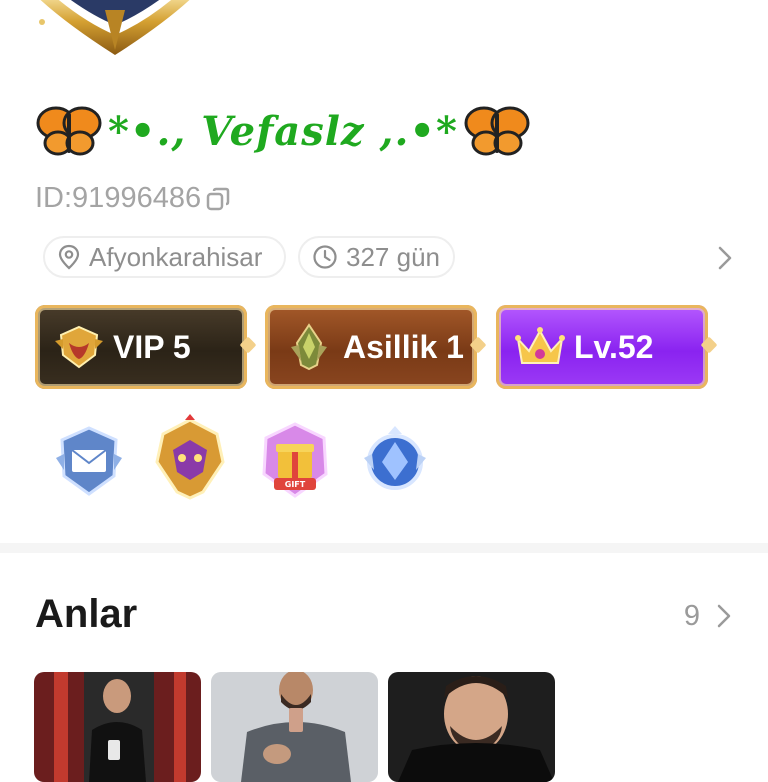 The image size is (768, 782). Describe the element at coordinates (176, 256) in the screenshot. I see `location-text: Afyonkarahisar` at that location.